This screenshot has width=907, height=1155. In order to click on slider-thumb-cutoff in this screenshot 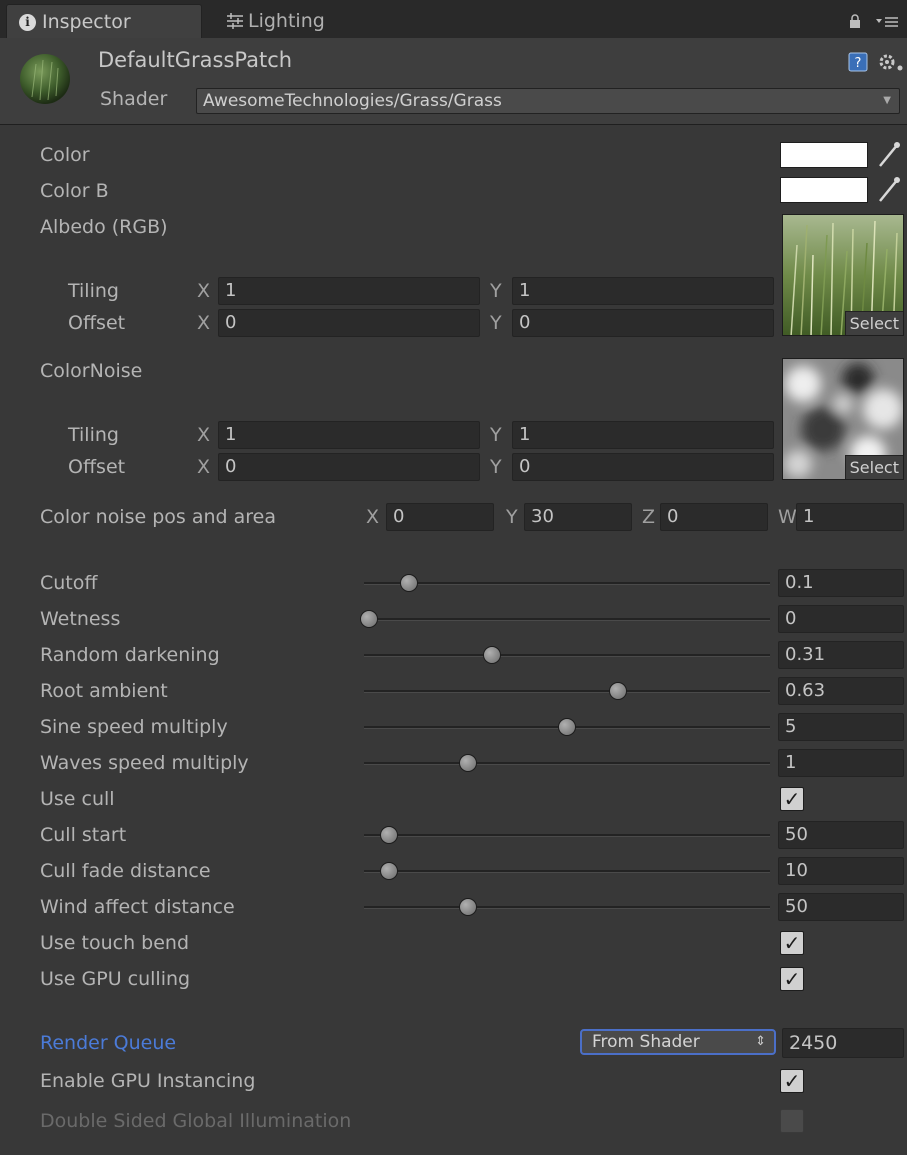, I will do `click(408, 583)`.